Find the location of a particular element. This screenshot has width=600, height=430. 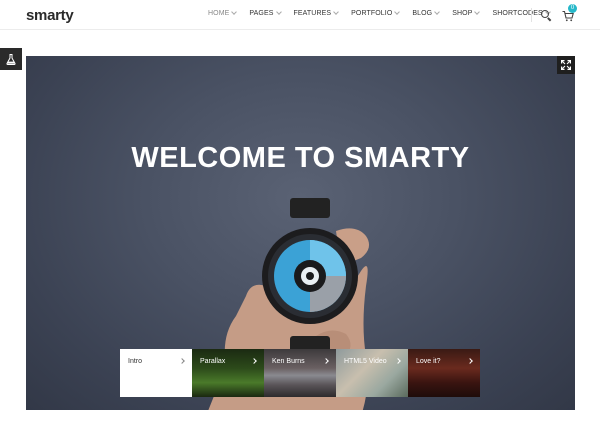

header-tools: 0 is located at coordinates (554, 13).